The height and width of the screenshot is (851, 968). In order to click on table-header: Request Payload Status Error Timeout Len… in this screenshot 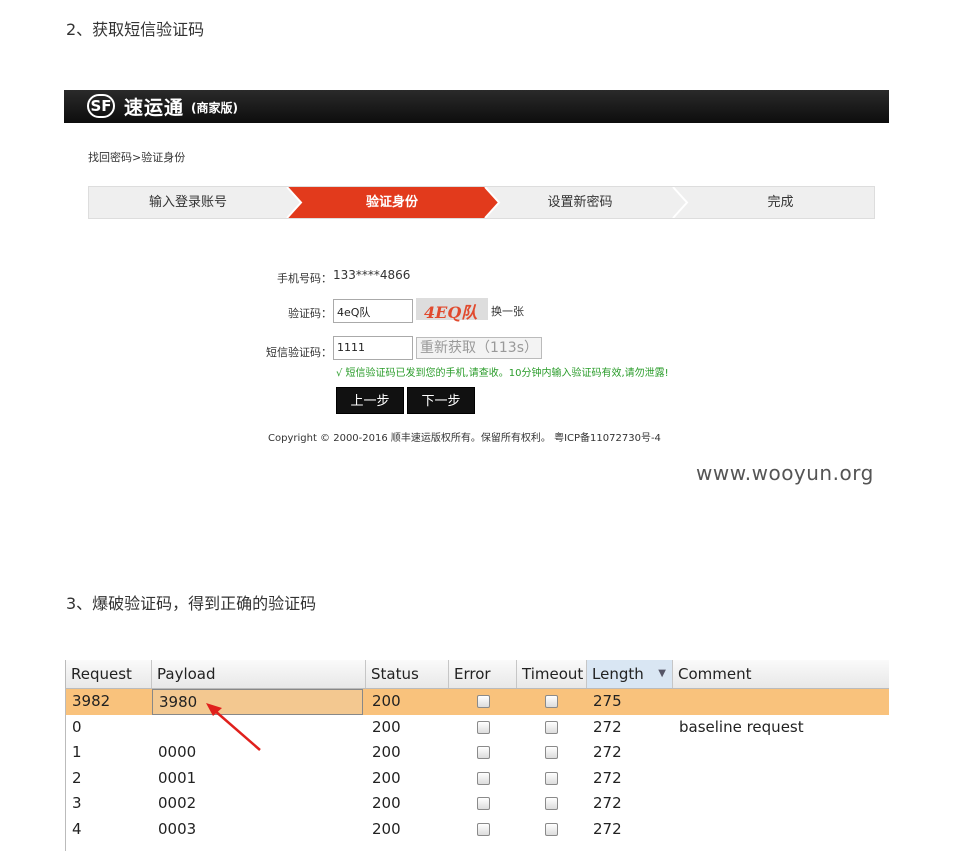, I will do `click(477, 674)`.